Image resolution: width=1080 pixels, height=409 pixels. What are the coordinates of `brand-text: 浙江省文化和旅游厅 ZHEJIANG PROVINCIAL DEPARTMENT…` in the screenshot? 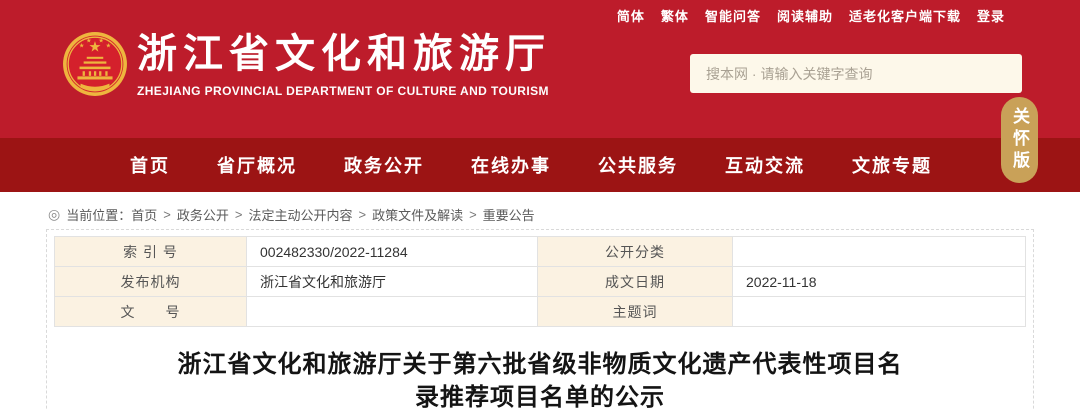 It's located at (344, 64).